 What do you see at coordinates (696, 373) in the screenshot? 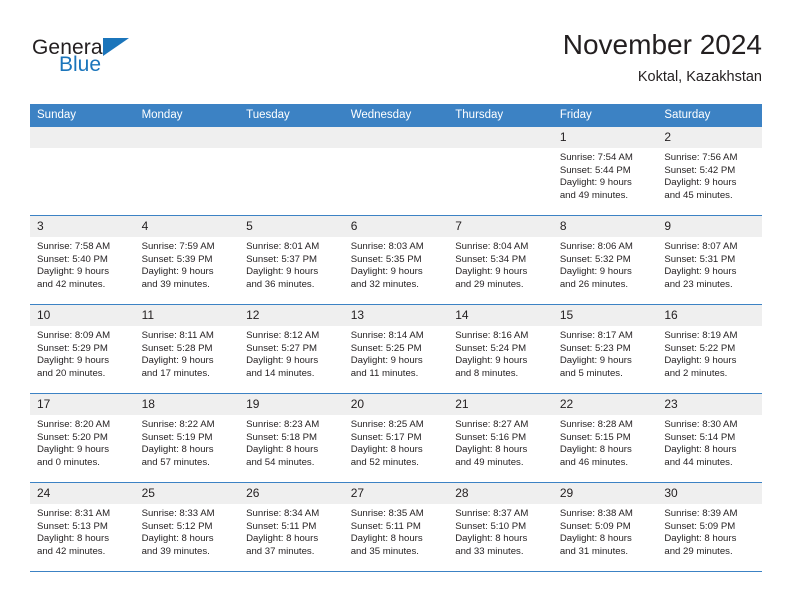
I see `daylight-duration-line2: and 2 minutes.` at bounding box center [696, 373].